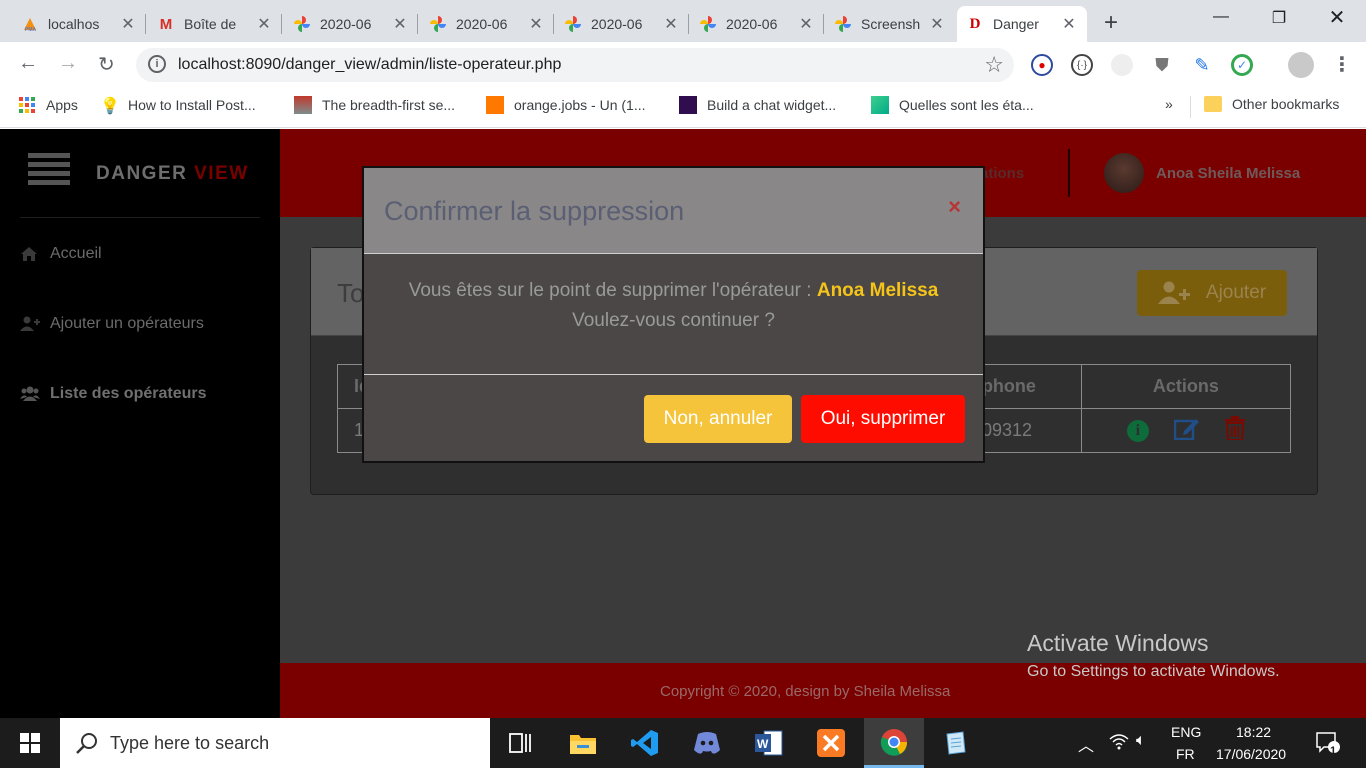 The width and height of the screenshot is (1366, 768). I want to click on home-icon, so click(30, 254).